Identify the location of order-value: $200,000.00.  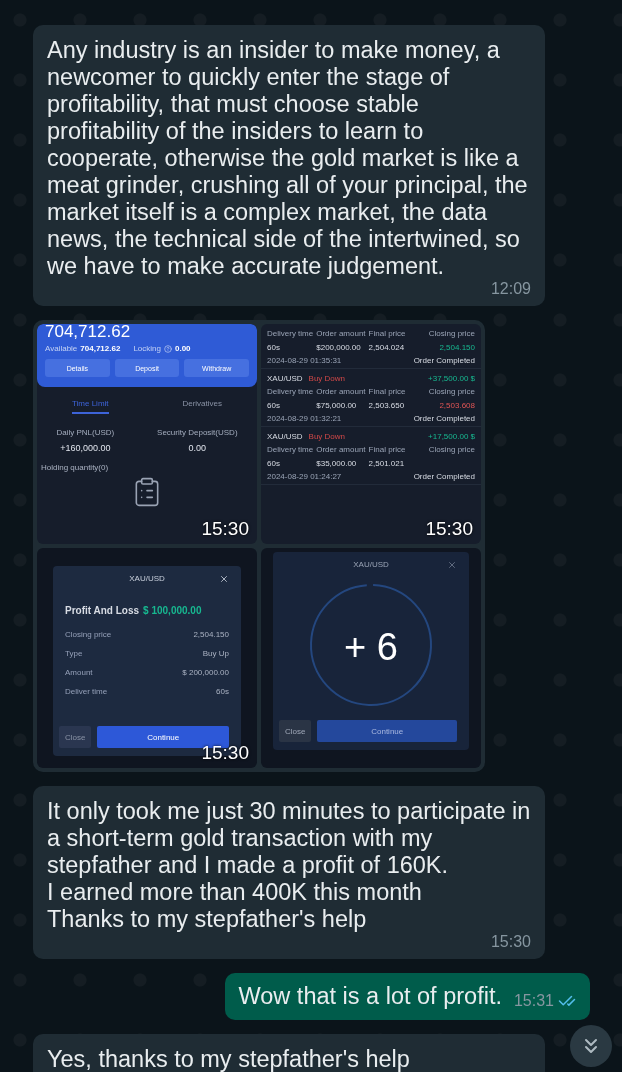
(339, 347).